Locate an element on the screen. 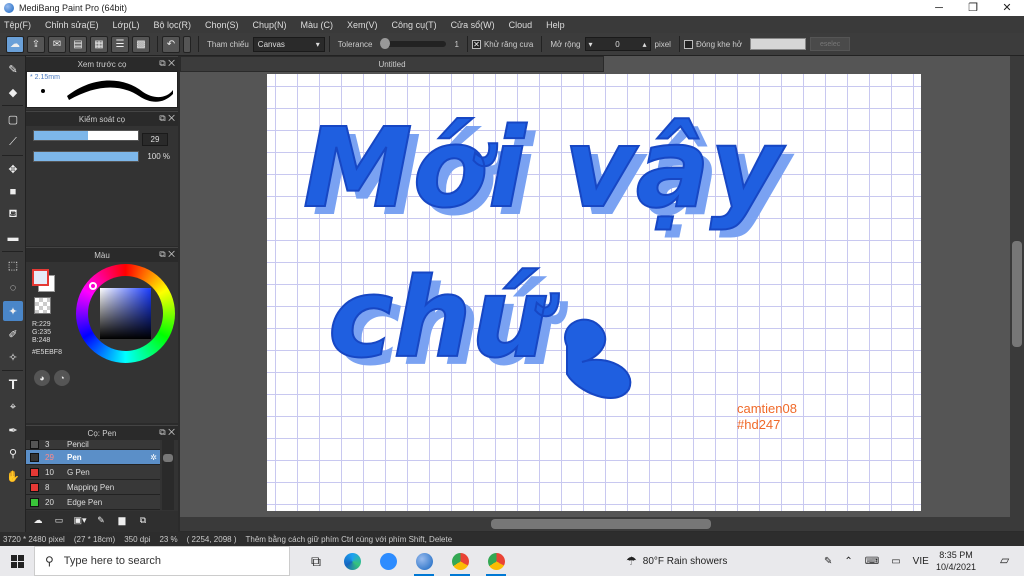 The image size is (1024, 576). hue-marker is located at coordinates (93, 286).